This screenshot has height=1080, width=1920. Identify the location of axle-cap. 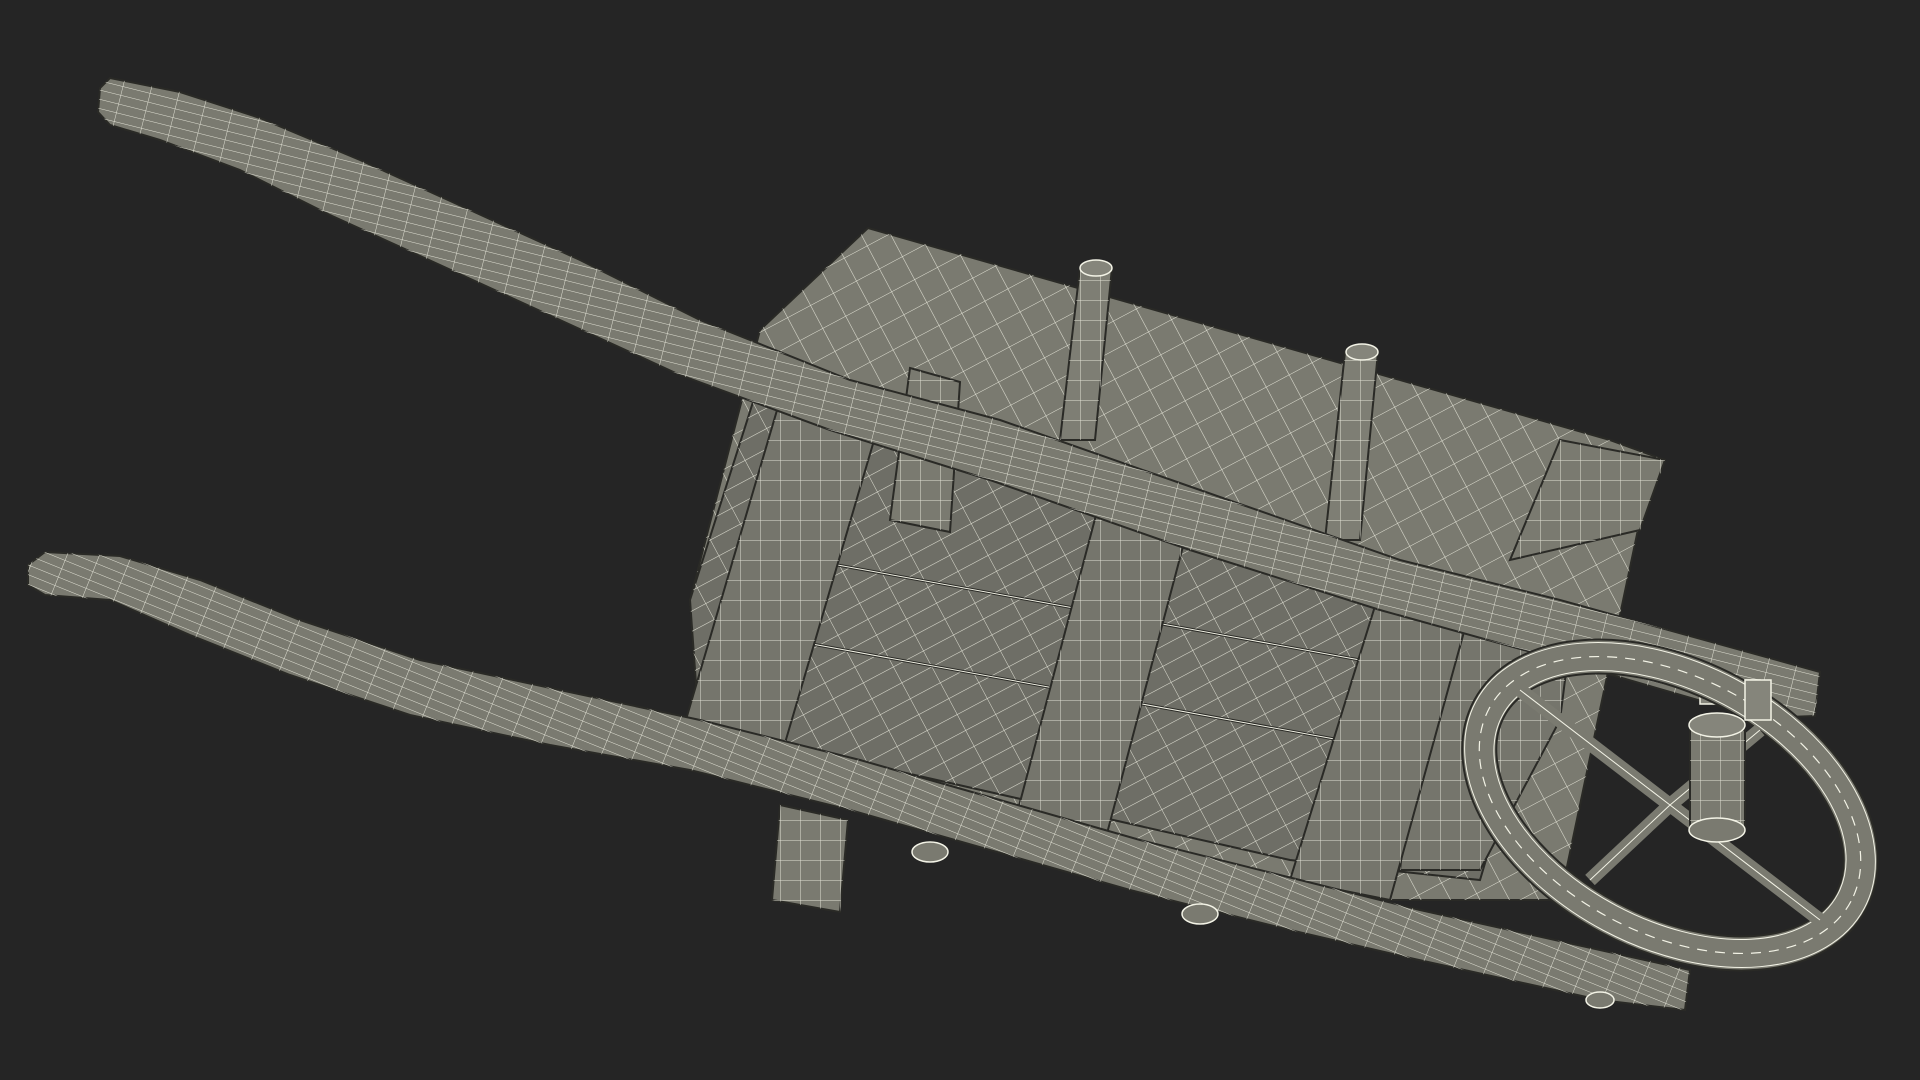
(1758, 700).